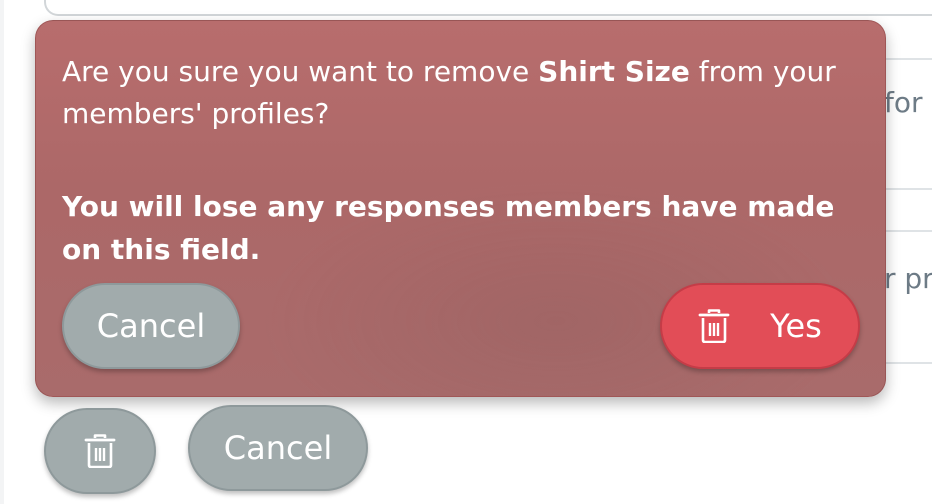 This screenshot has width=932, height=504. What do you see at coordinates (796, 326) in the screenshot?
I see `yes-label: Yes` at bounding box center [796, 326].